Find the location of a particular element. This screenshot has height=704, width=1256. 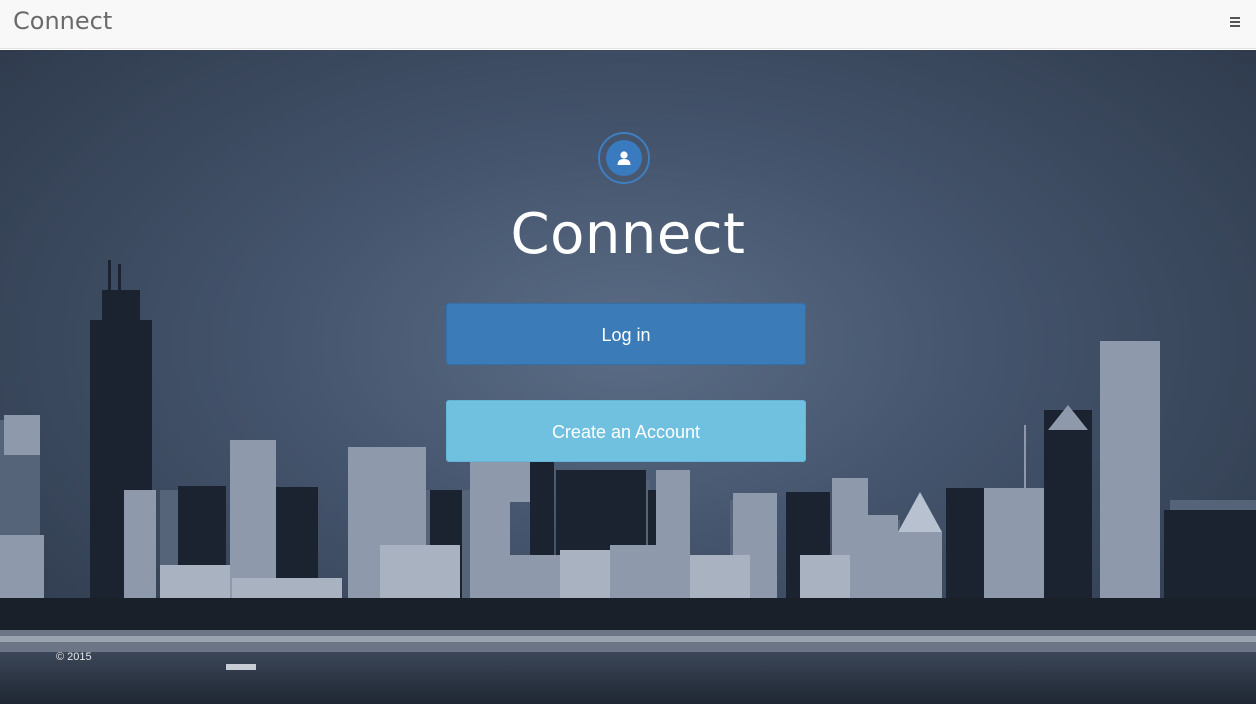

copyright-text: © 2015 is located at coordinates (74, 657).